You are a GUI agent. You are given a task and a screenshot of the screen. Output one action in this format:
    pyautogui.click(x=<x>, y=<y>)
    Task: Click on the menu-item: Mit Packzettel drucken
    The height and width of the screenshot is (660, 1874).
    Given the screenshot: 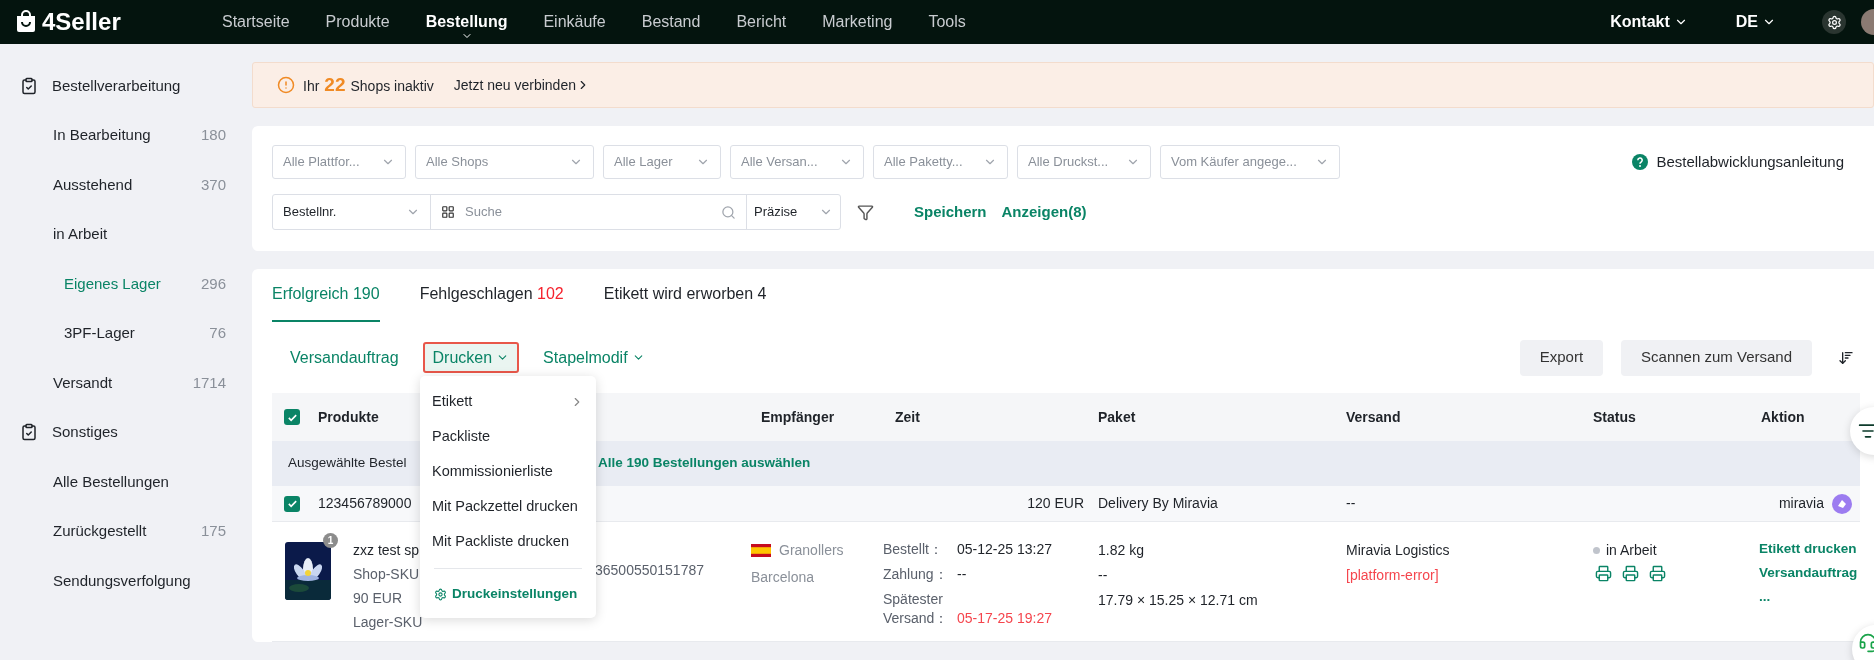 What is the action you would take?
    pyautogui.click(x=508, y=506)
    